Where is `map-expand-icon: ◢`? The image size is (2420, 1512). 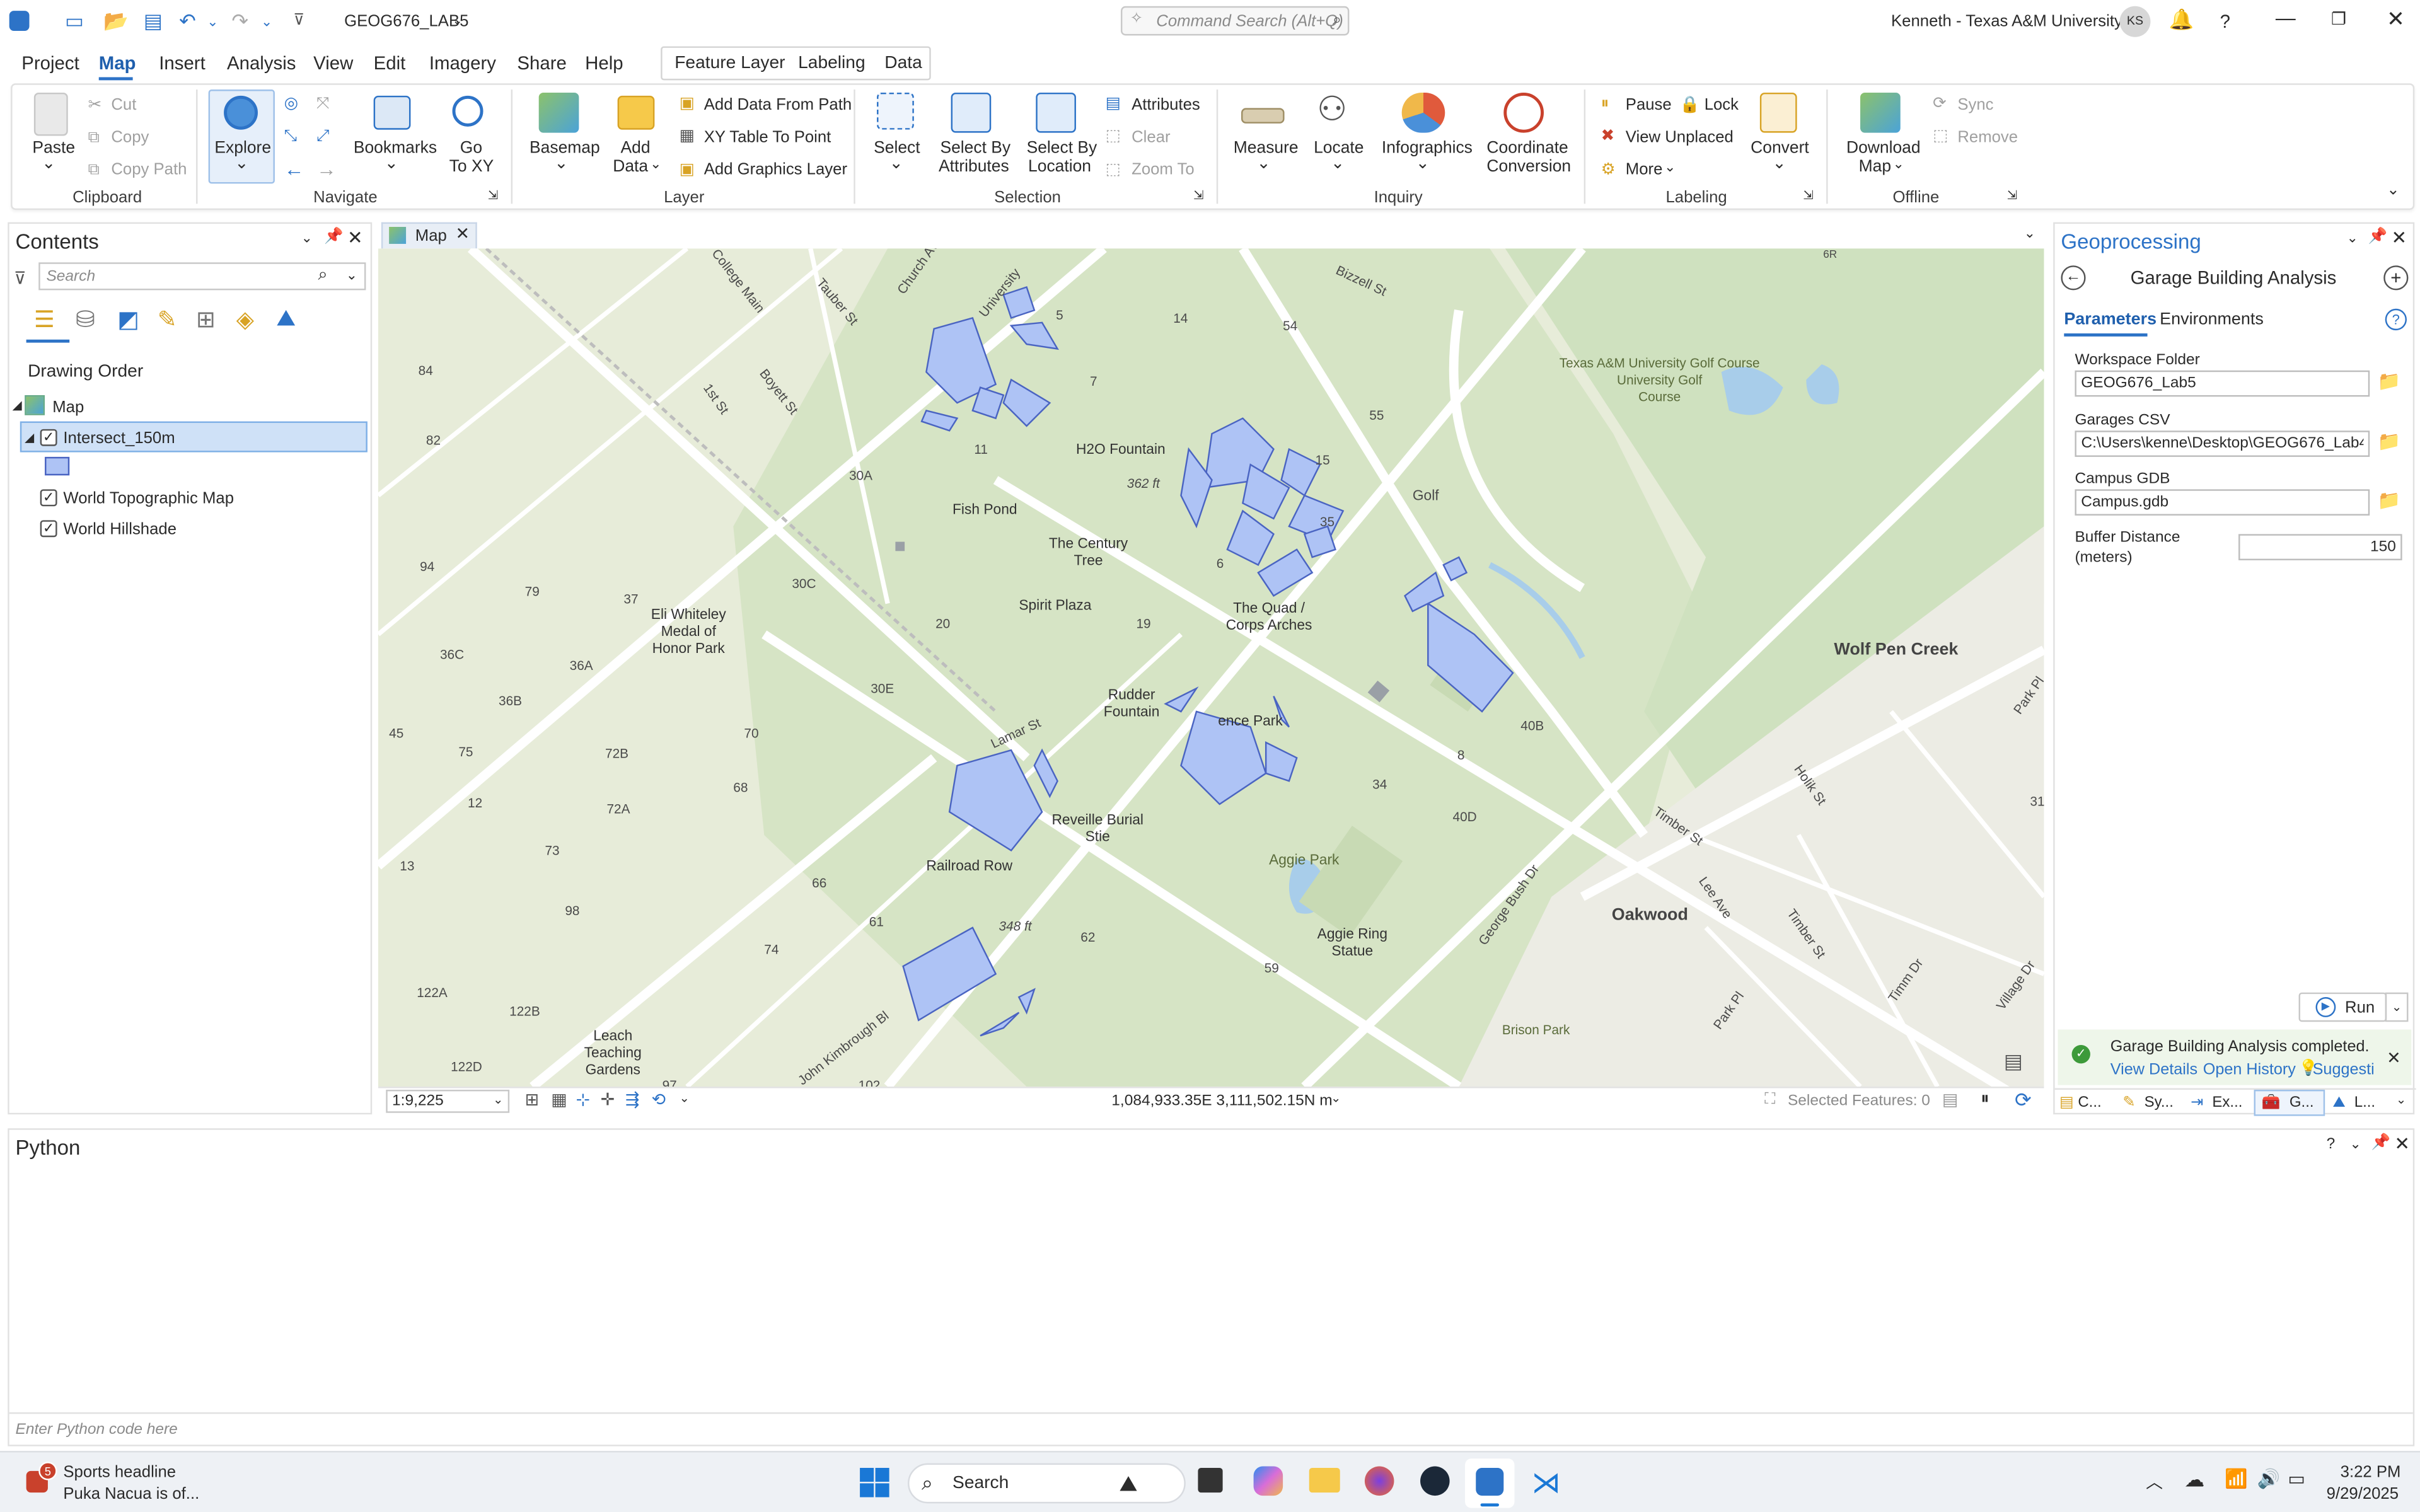
map-expand-icon: ◢ is located at coordinates (17, 405).